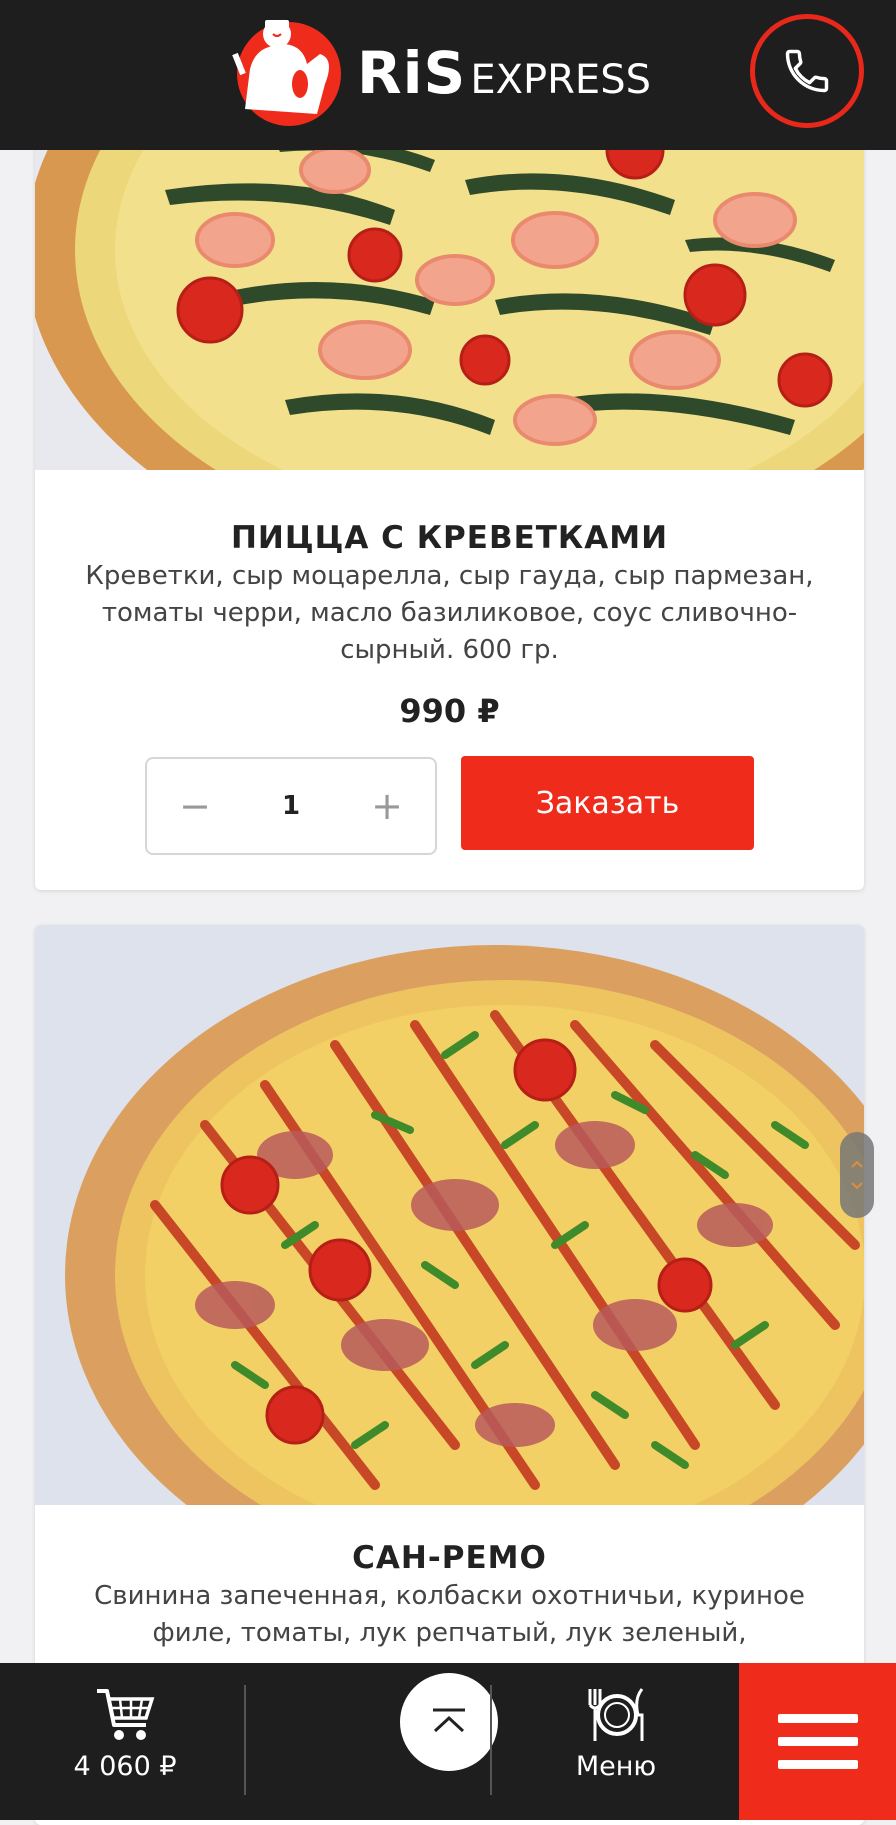 Image resolution: width=896 pixels, height=1825 pixels. I want to click on cart-button: 4 060 ₽, so click(125, 1733).